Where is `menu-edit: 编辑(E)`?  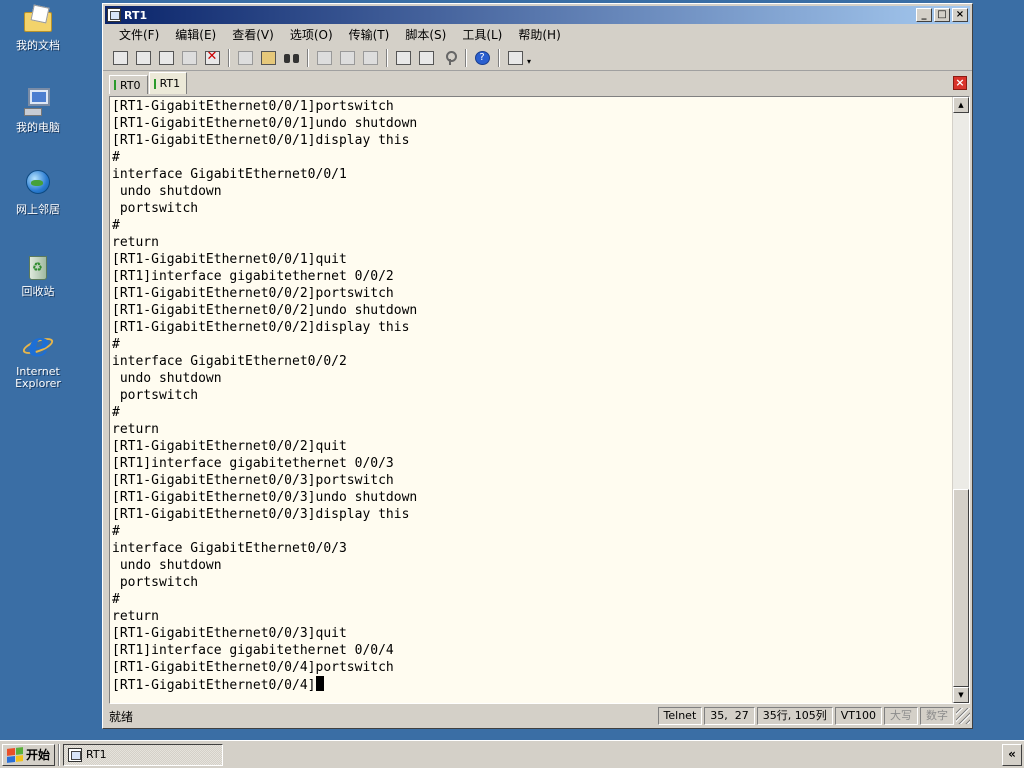
menu-edit: 编辑(E) is located at coordinates (195, 34).